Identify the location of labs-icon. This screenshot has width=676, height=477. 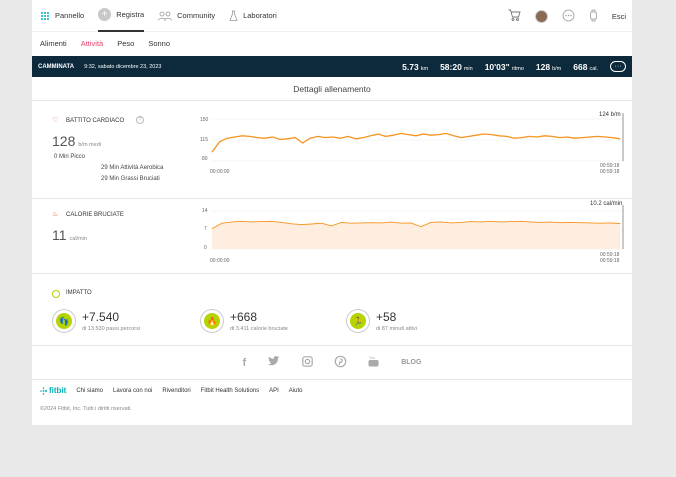
(233, 16).